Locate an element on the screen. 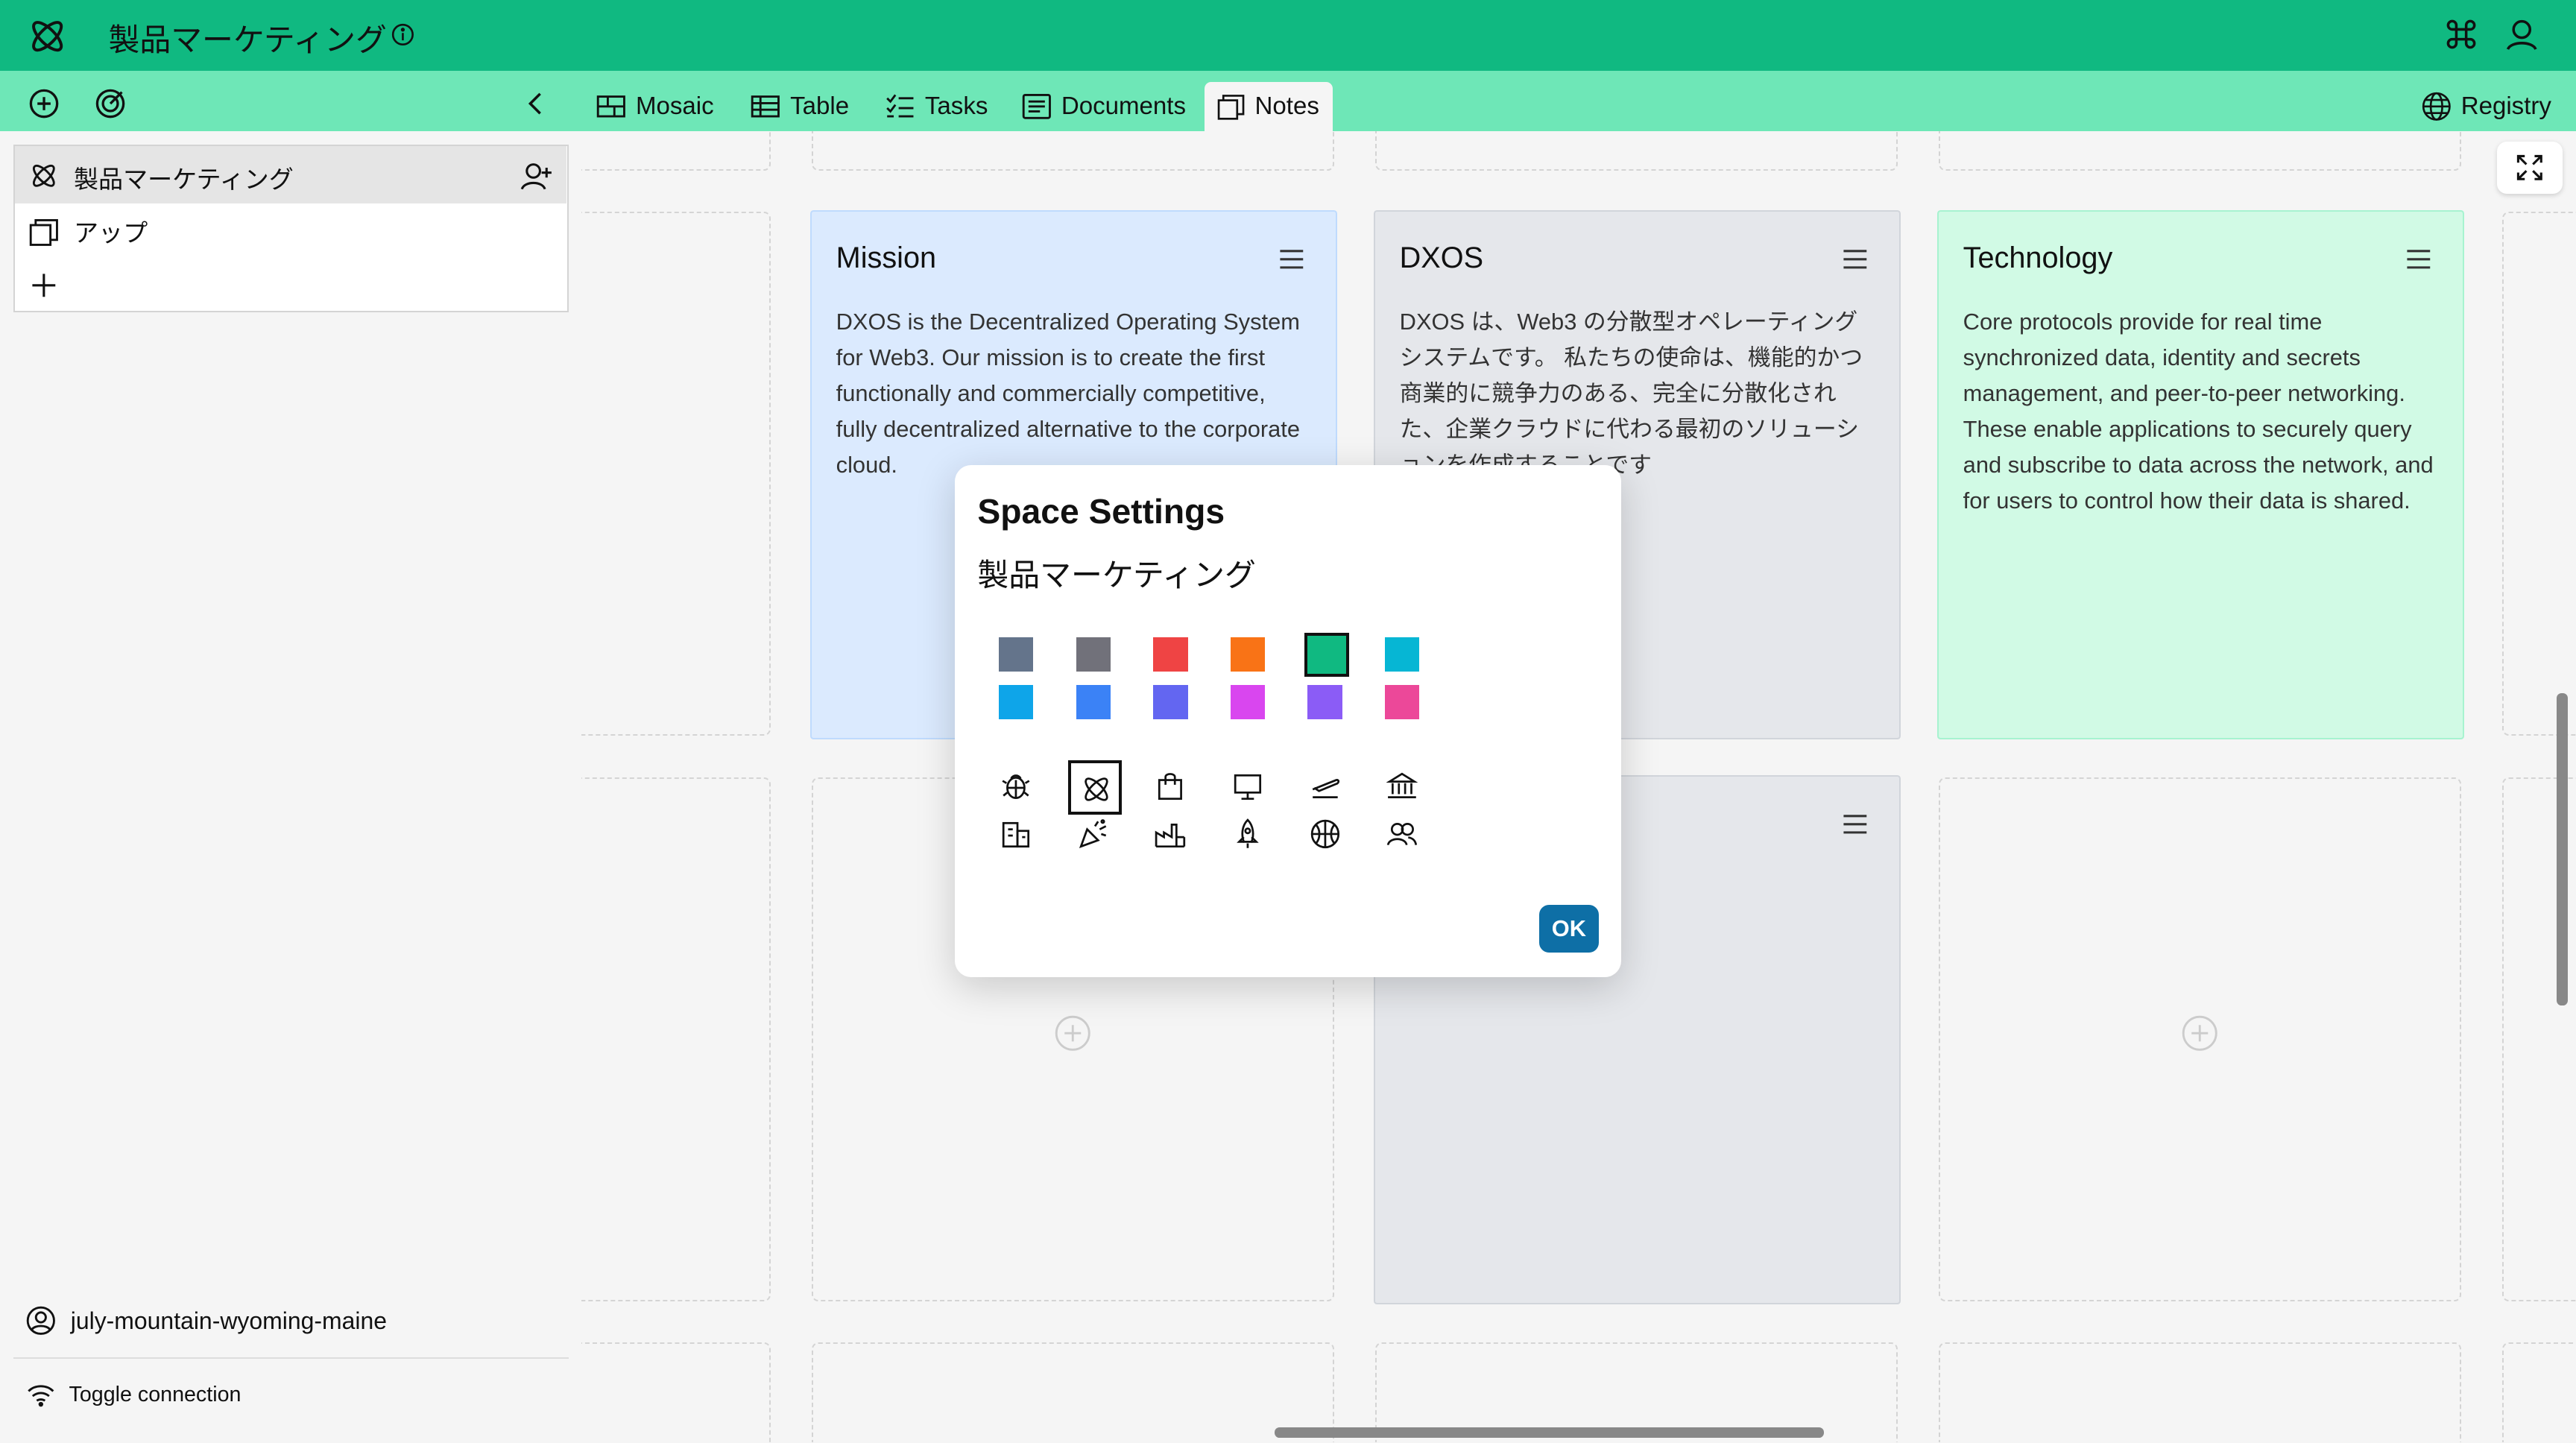  sidebar-item-space: 製品マーケティング is located at coordinates (290, 174).